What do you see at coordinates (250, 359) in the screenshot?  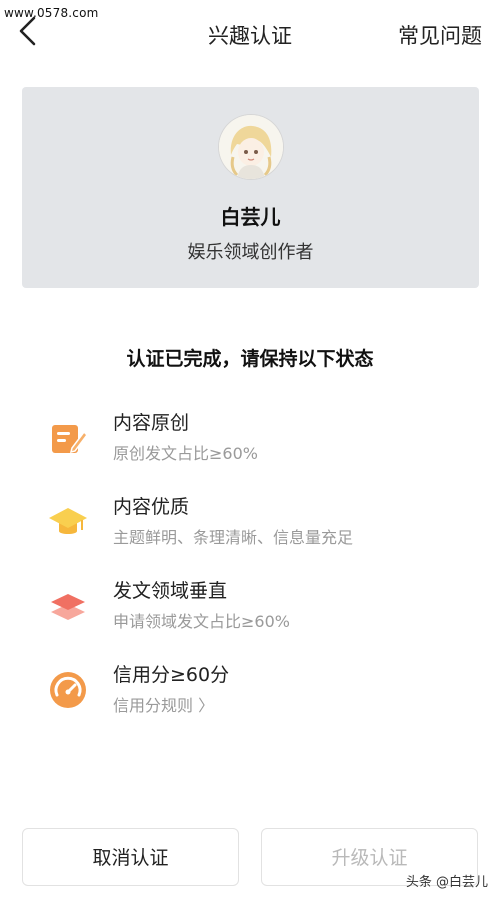 I see `status-title: 认证已完成，请保持以下状态` at bounding box center [250, 359].